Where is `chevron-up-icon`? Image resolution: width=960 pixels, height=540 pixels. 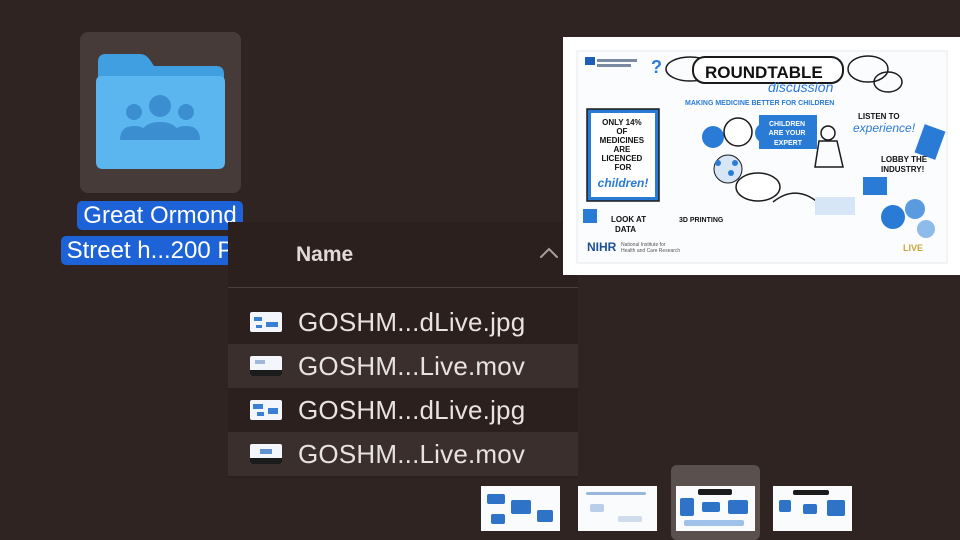
chevron-up-icon is located at coordinates (549, 253).